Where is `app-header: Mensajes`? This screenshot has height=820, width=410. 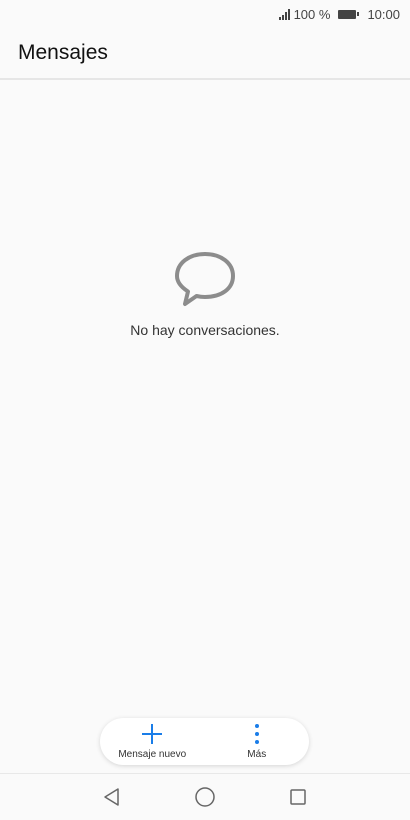
app-header: Mensajes is located at coordinates (205, 54).